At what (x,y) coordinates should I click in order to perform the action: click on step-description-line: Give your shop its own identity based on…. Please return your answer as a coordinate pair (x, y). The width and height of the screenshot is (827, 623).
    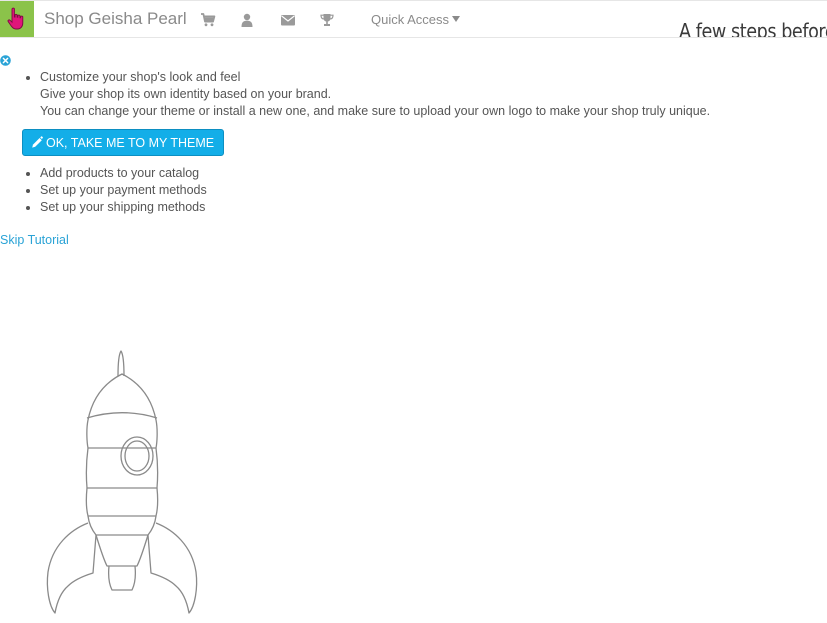
    Looking at the image, I should click on (186, 94).